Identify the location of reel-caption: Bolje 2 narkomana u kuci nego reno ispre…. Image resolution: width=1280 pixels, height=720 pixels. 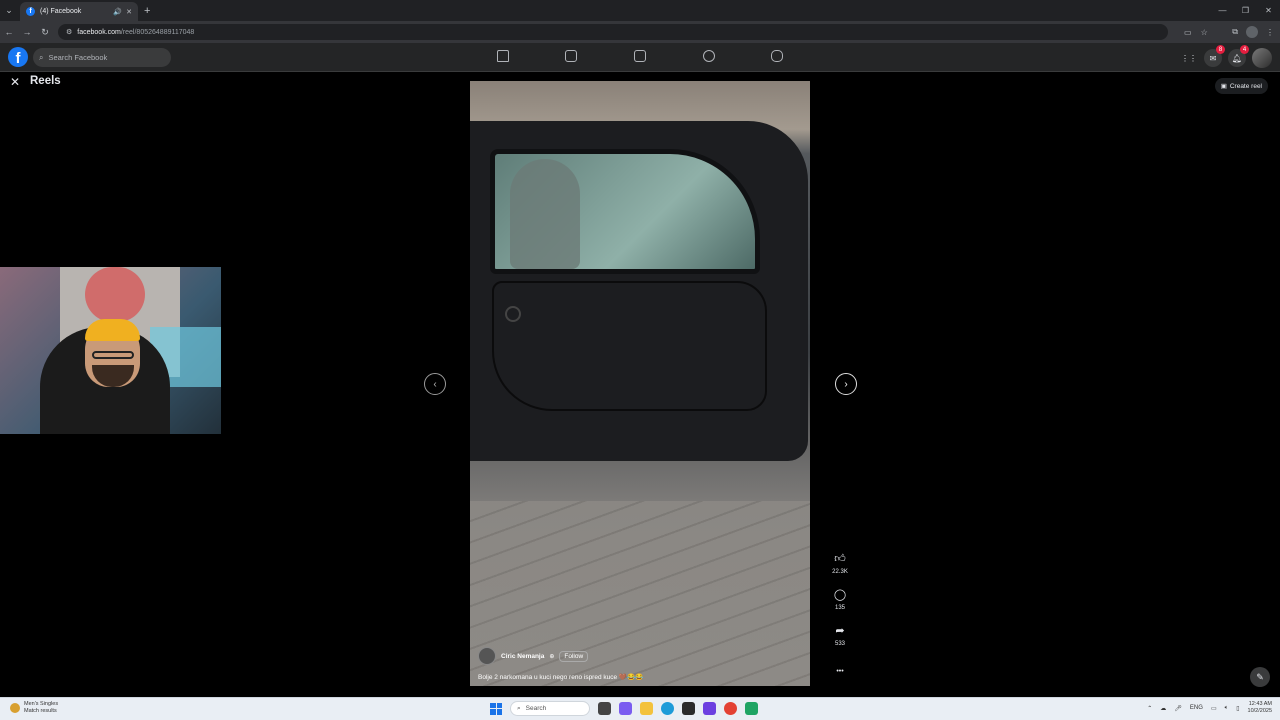
(561, 677).